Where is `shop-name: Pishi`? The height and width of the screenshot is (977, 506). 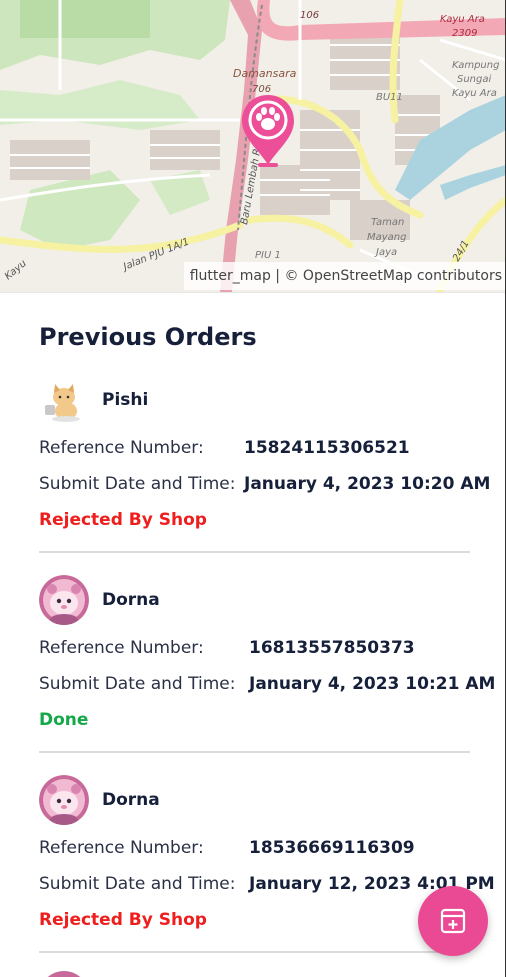
shop-name: Pishi is located at coordinates (125, 400).